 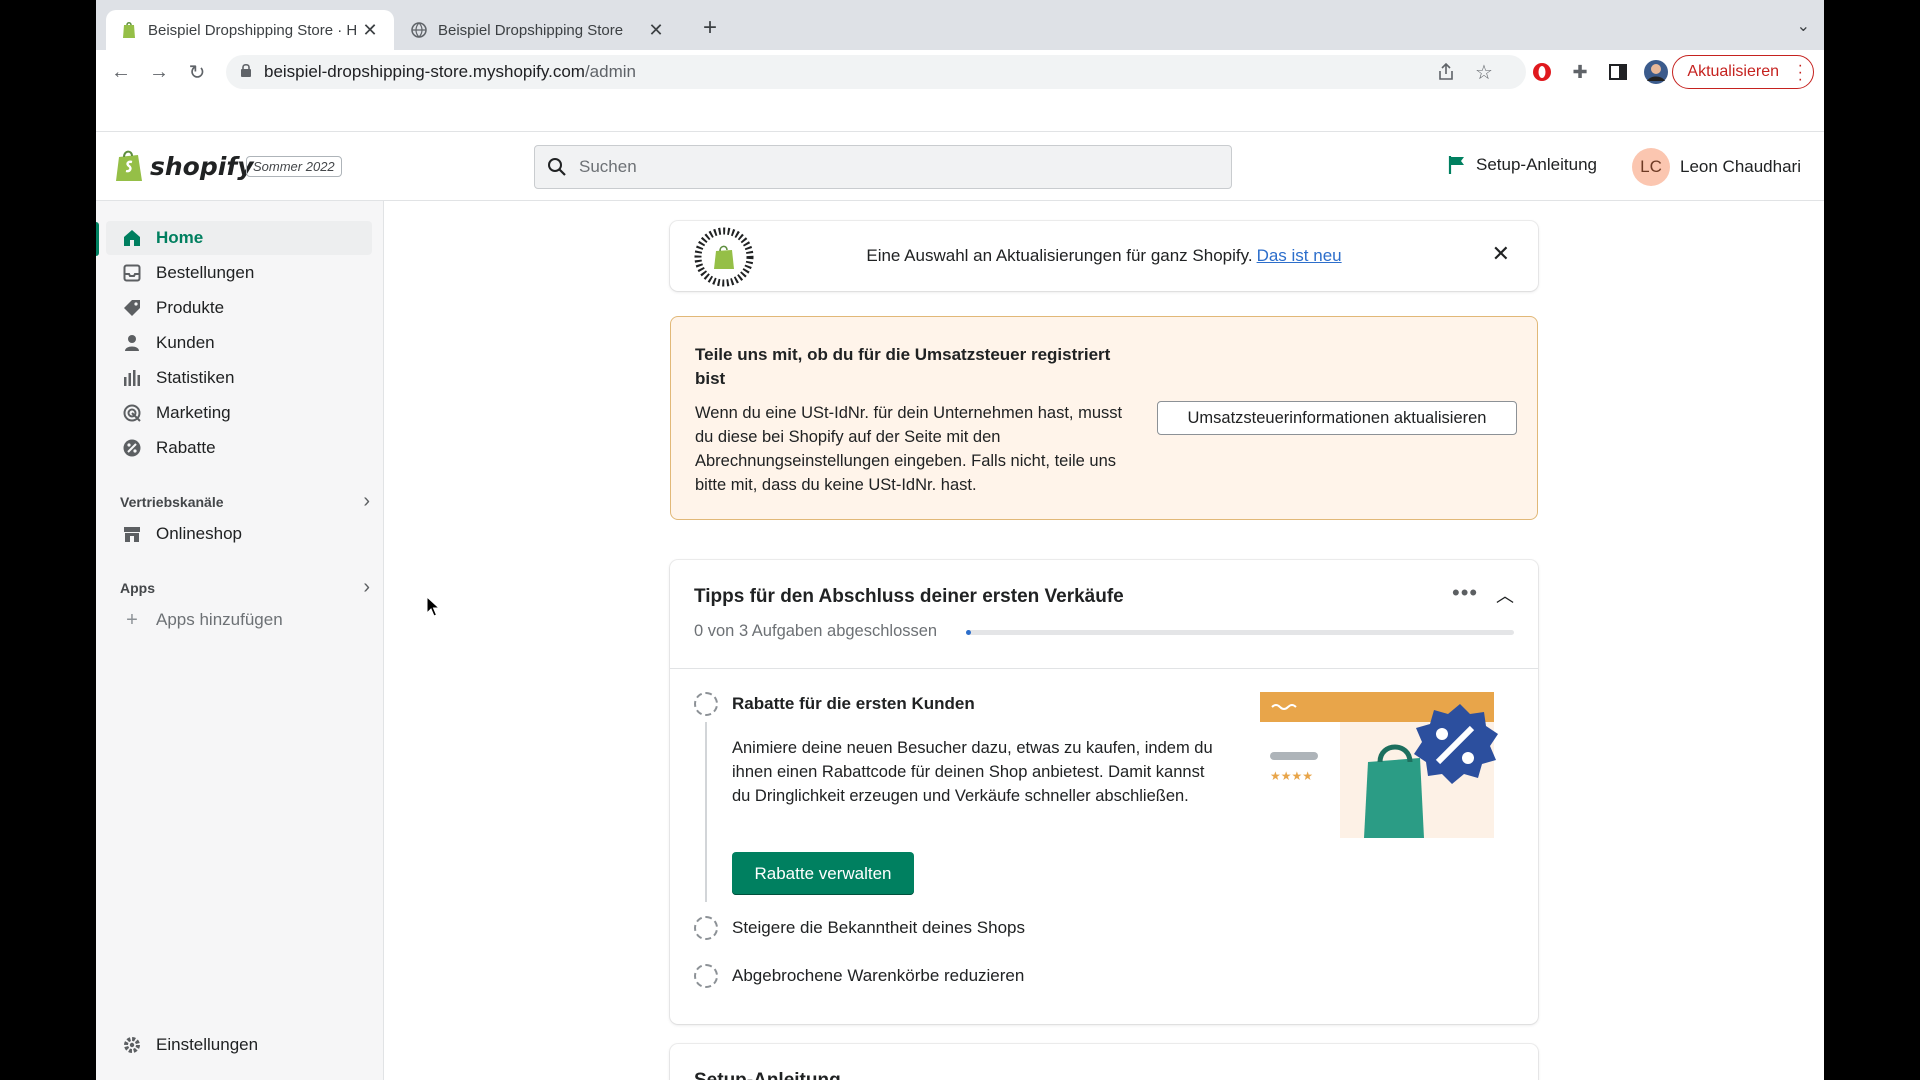 I want to click on setup-guide-title: Setup-Anleitung, so click(x=767, y=1075).